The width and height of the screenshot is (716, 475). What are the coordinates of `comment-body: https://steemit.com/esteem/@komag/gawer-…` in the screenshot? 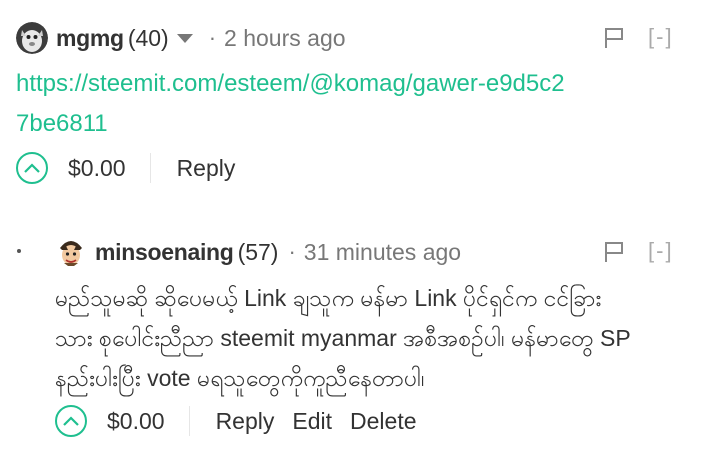 It's located at (296, 104).